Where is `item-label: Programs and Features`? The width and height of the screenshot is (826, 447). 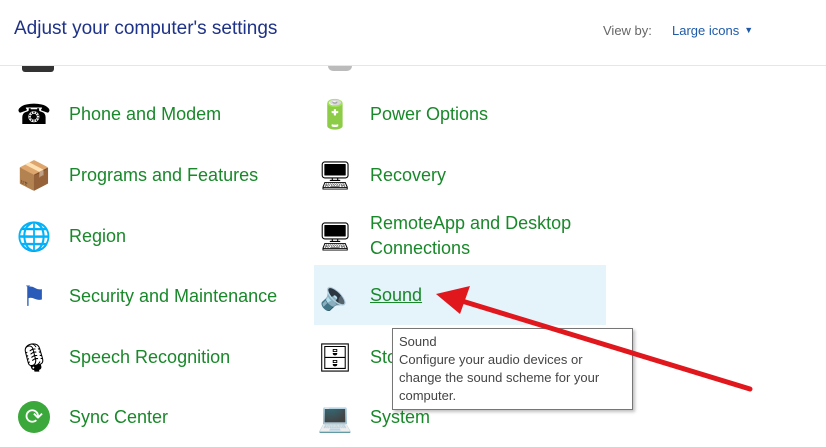 item-label: Programs and Features is located at coordinates (164, 174).